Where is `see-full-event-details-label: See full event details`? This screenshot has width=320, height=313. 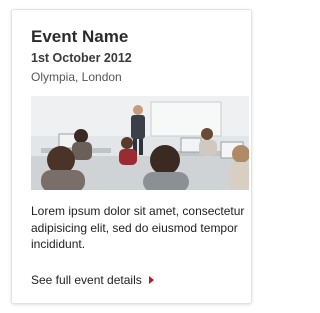 see-full-event-details-label: See full event details is located at coordinates (86, 280).